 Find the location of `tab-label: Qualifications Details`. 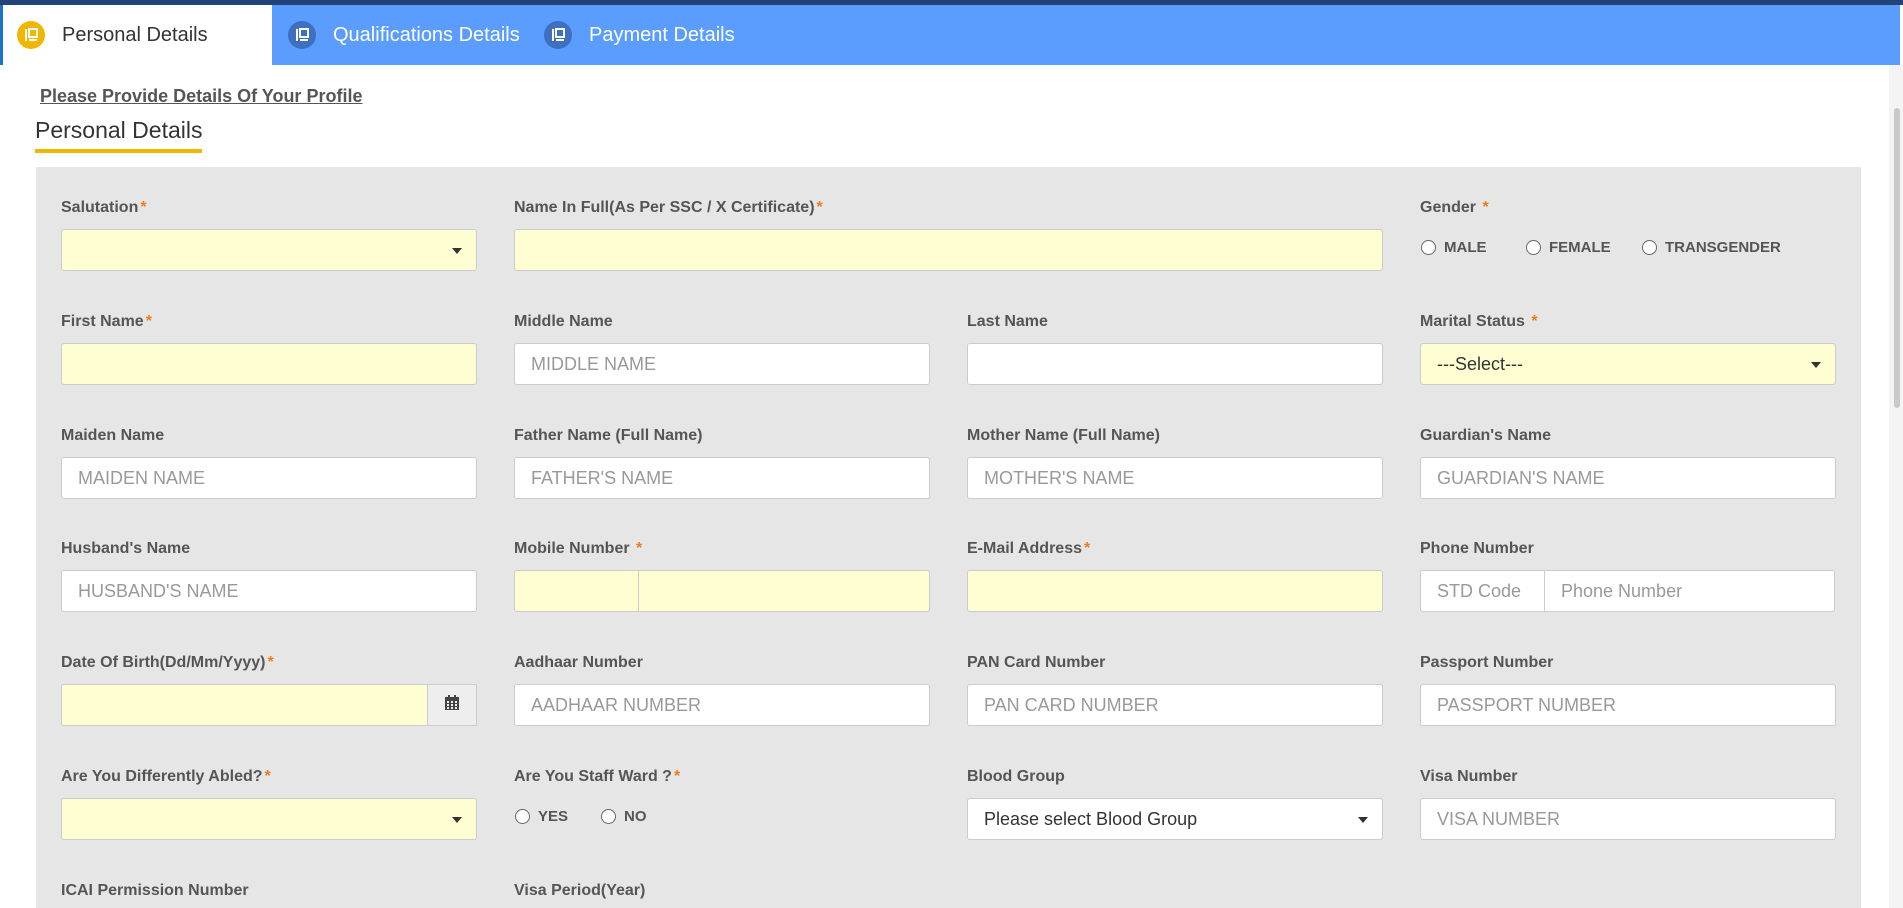

tab-label: Qualifications Details is located at coordinates (426, 34).